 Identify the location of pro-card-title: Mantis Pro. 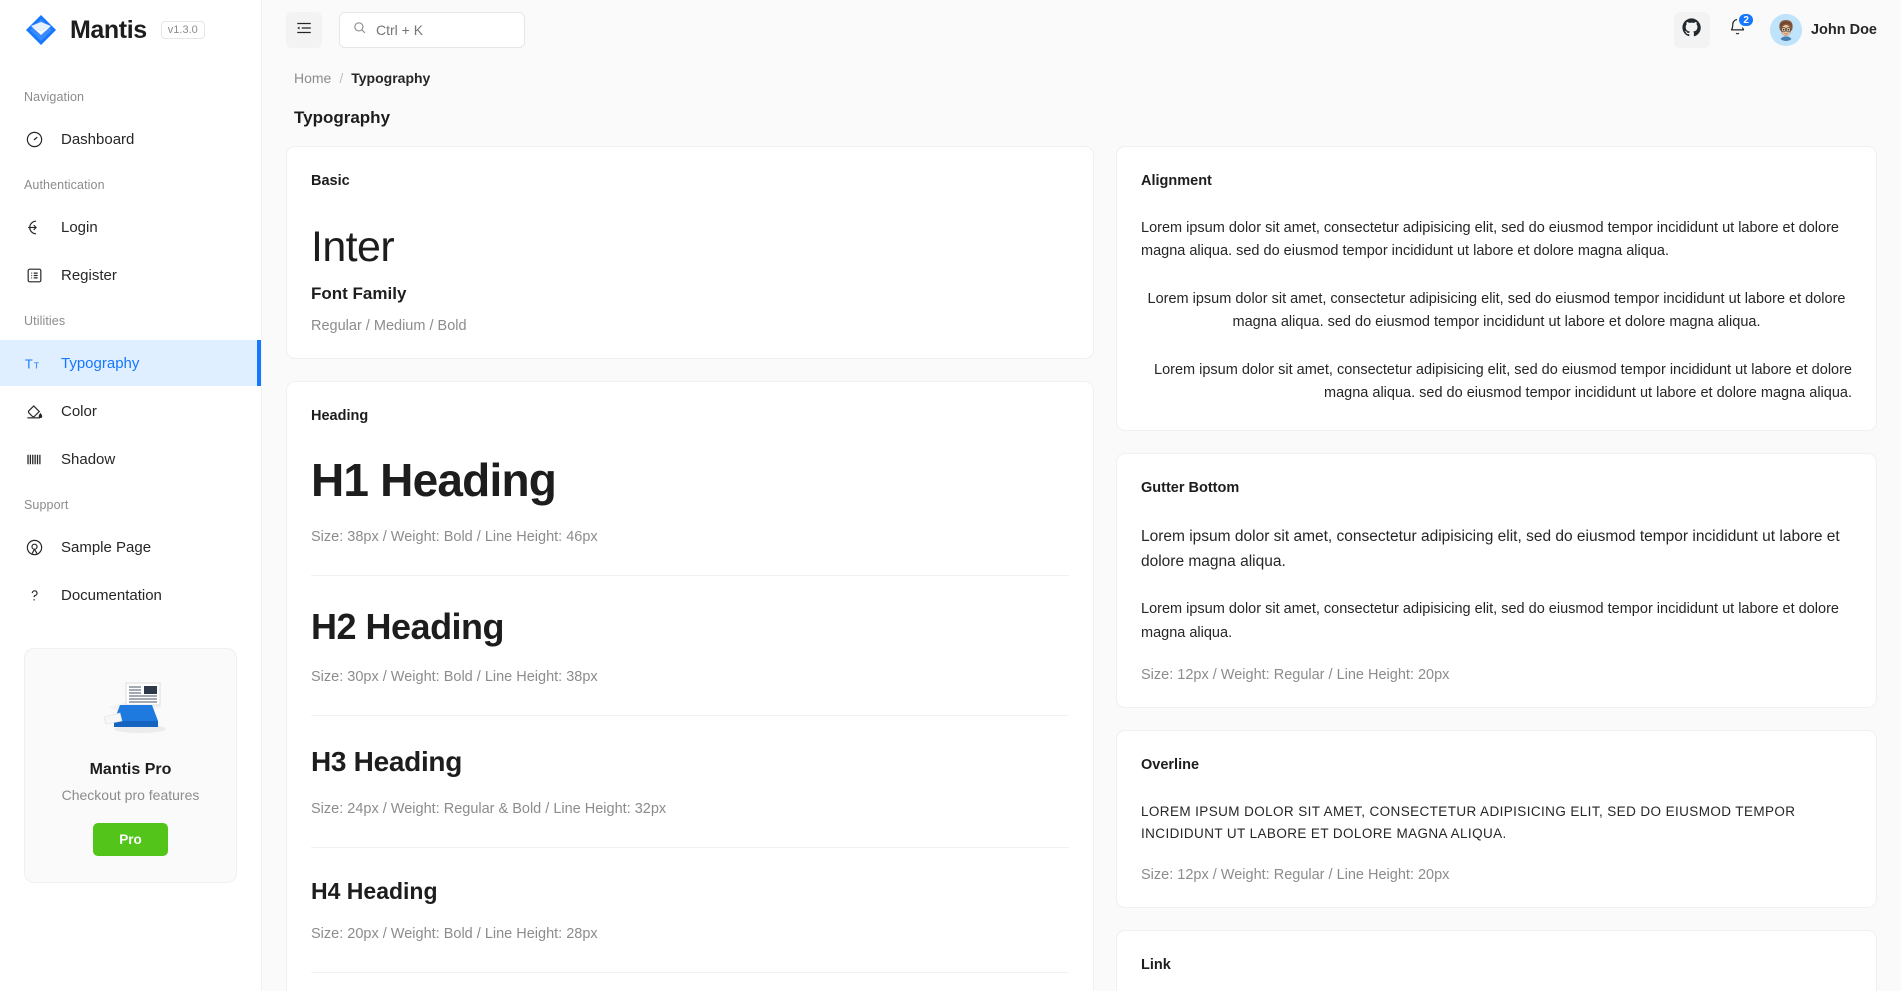
(130, 769).